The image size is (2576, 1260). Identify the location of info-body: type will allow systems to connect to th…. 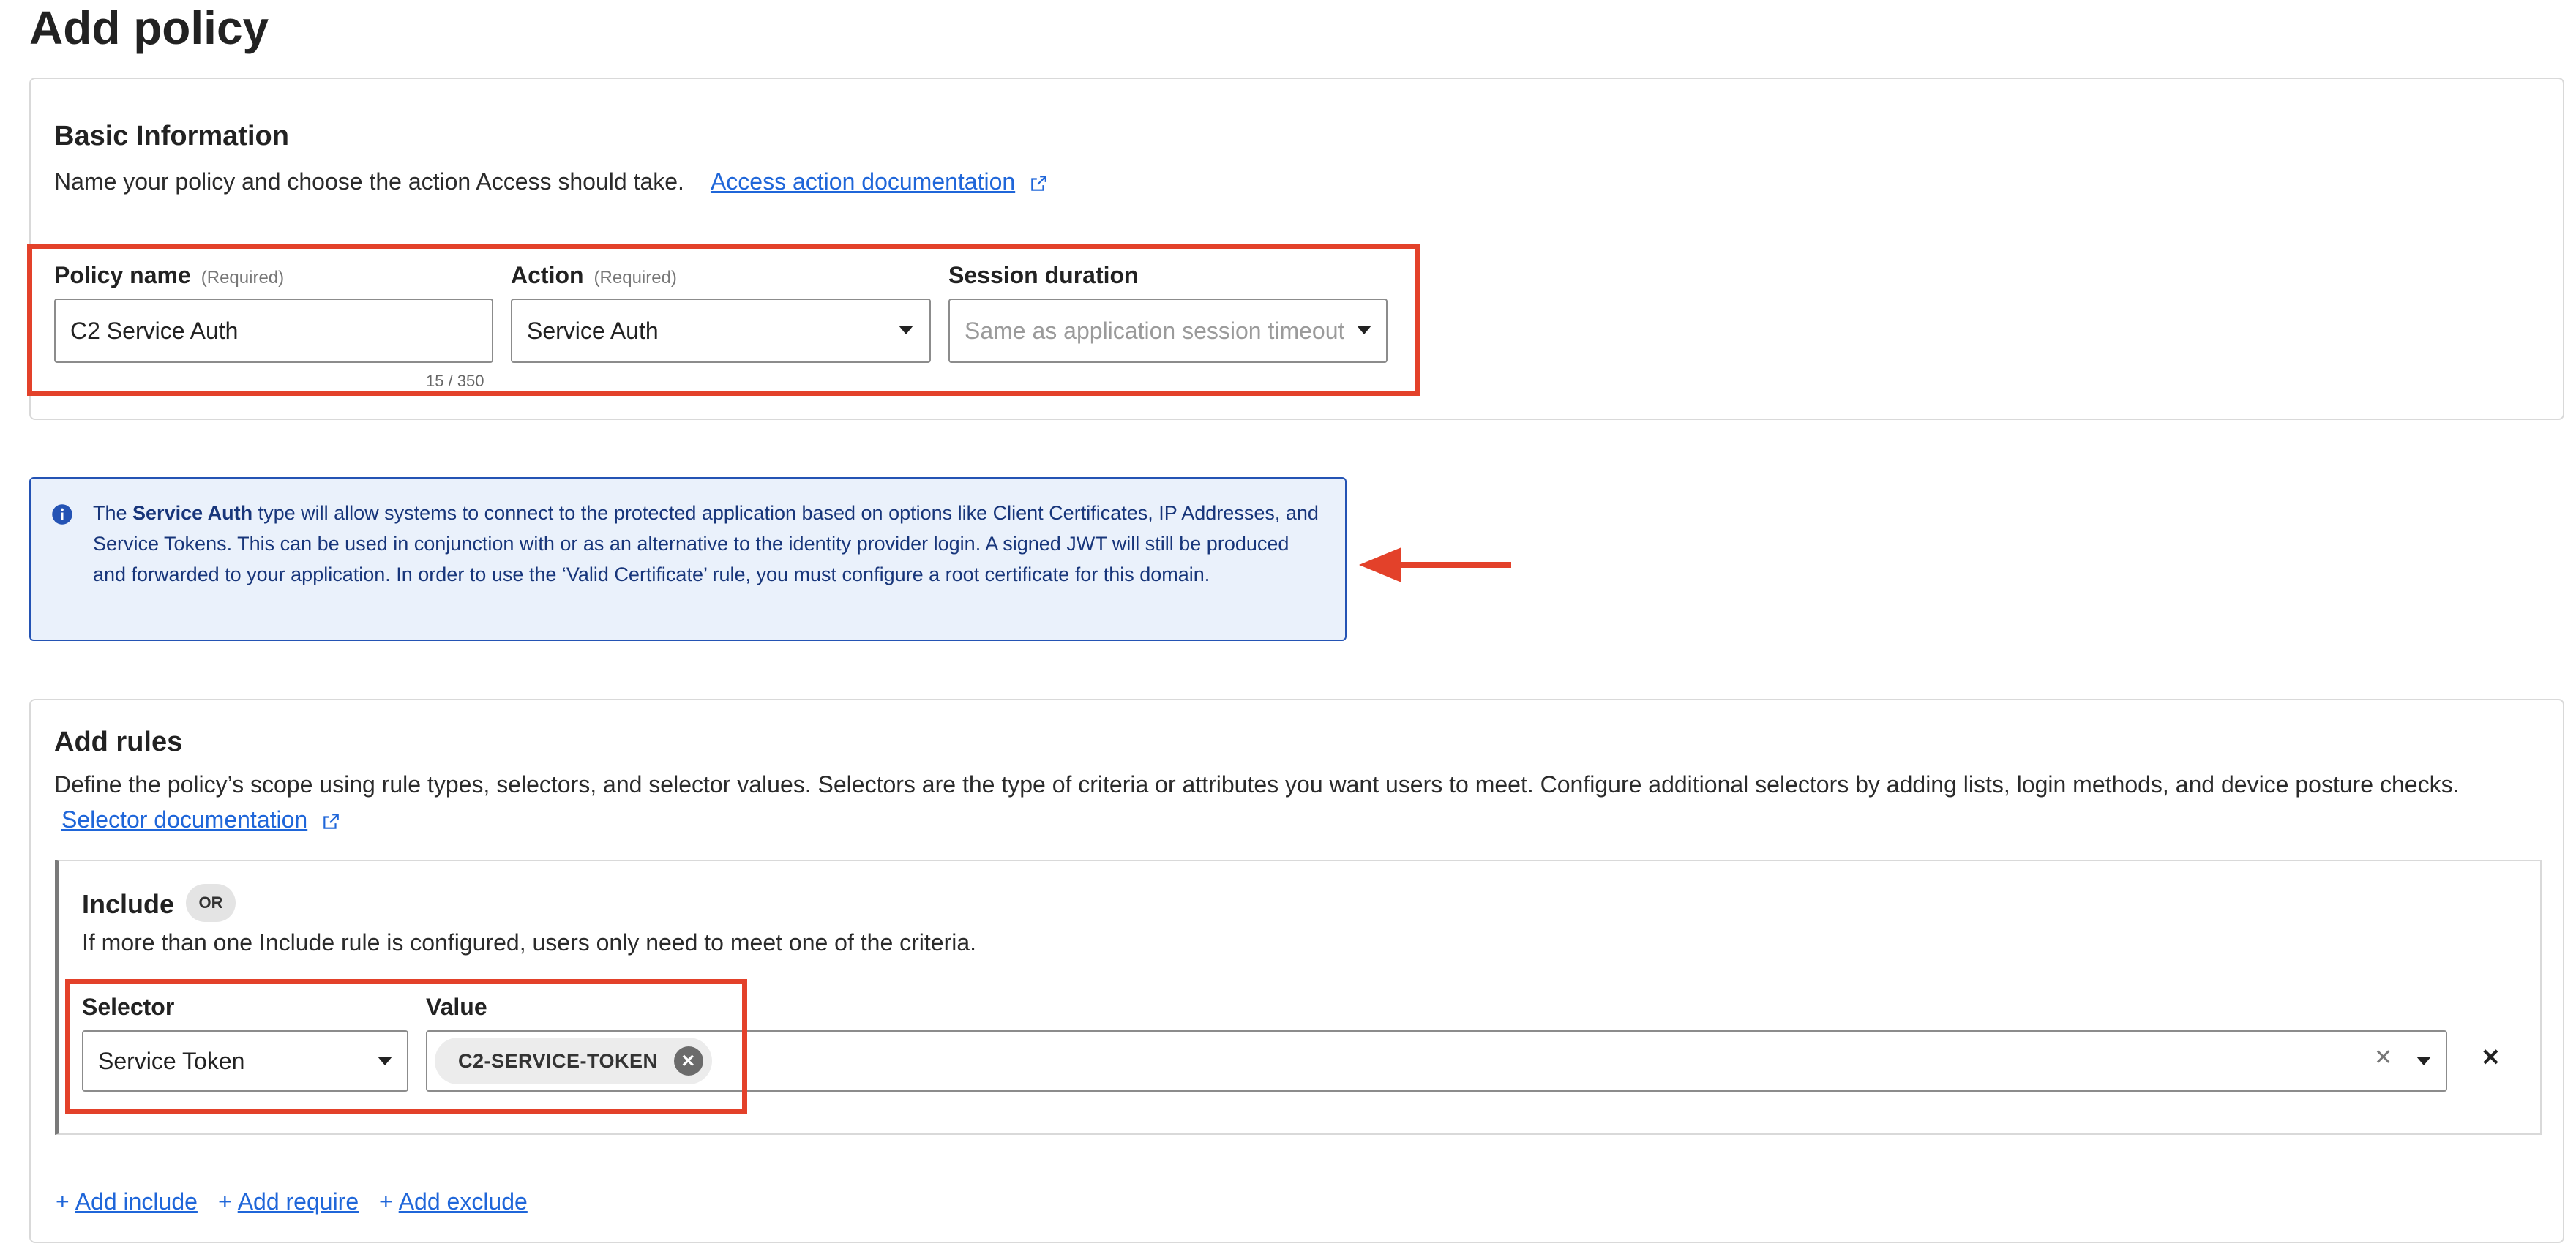
(706, 543).